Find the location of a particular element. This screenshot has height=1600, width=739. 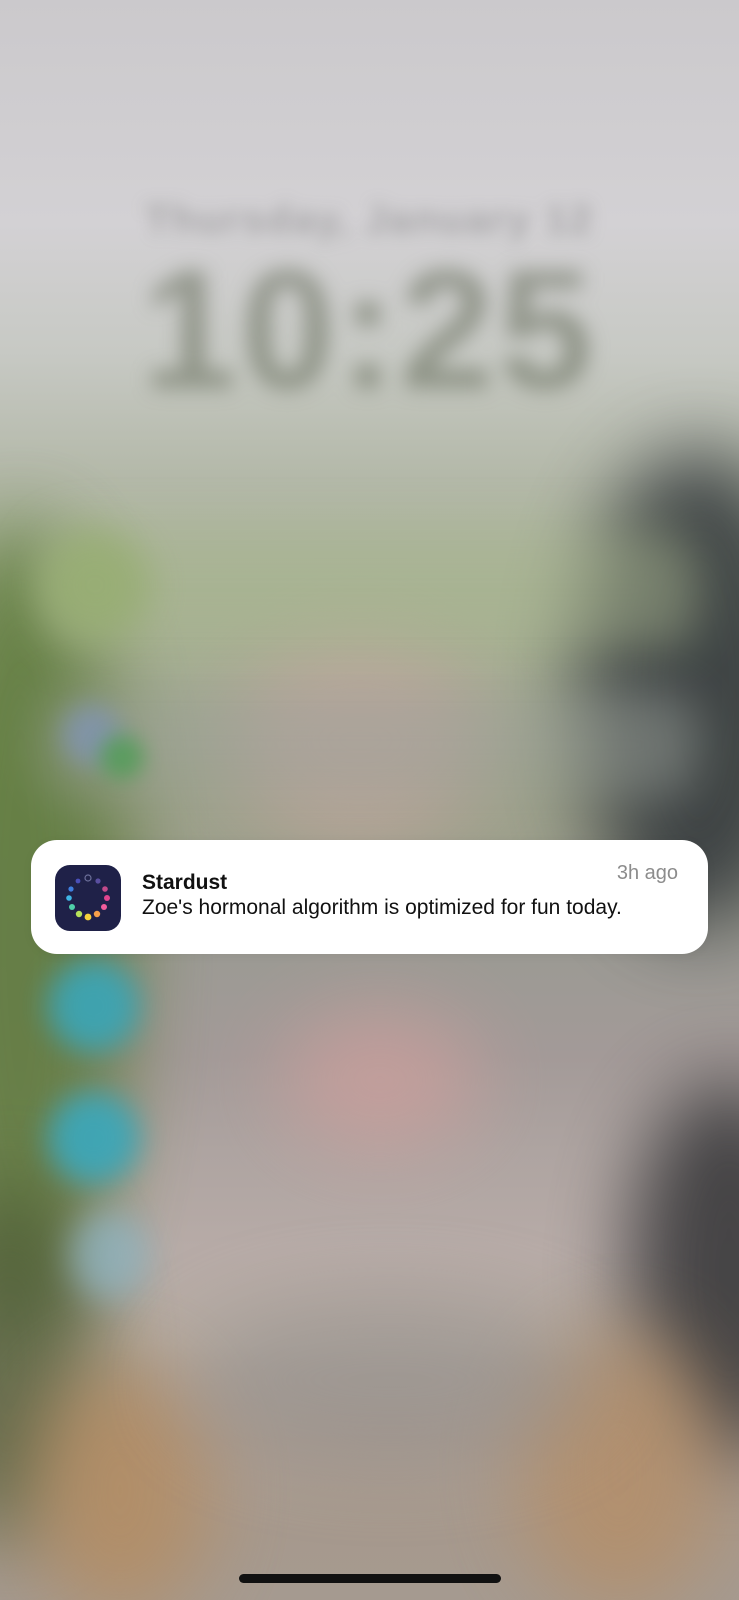

stardust-app-icon is located at coordinates (88, 898).